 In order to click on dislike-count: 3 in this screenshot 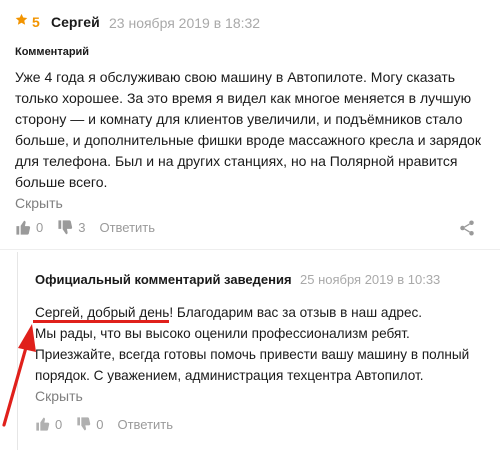, I will do `click(82, 227)`.